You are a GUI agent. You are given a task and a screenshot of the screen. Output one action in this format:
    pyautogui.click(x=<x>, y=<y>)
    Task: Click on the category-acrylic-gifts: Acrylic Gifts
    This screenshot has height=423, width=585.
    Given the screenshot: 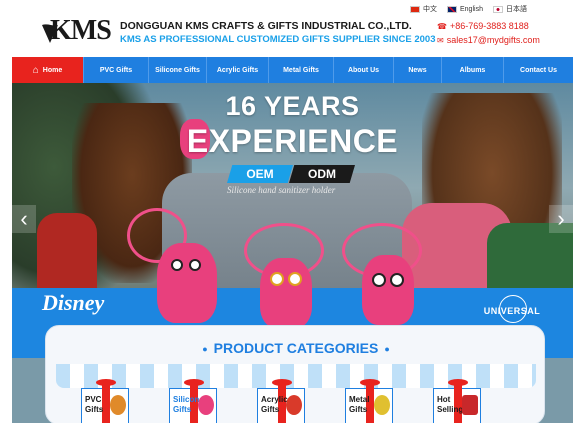 What is the action you would take?
    pyautogui.click(x=281, y=401)
    